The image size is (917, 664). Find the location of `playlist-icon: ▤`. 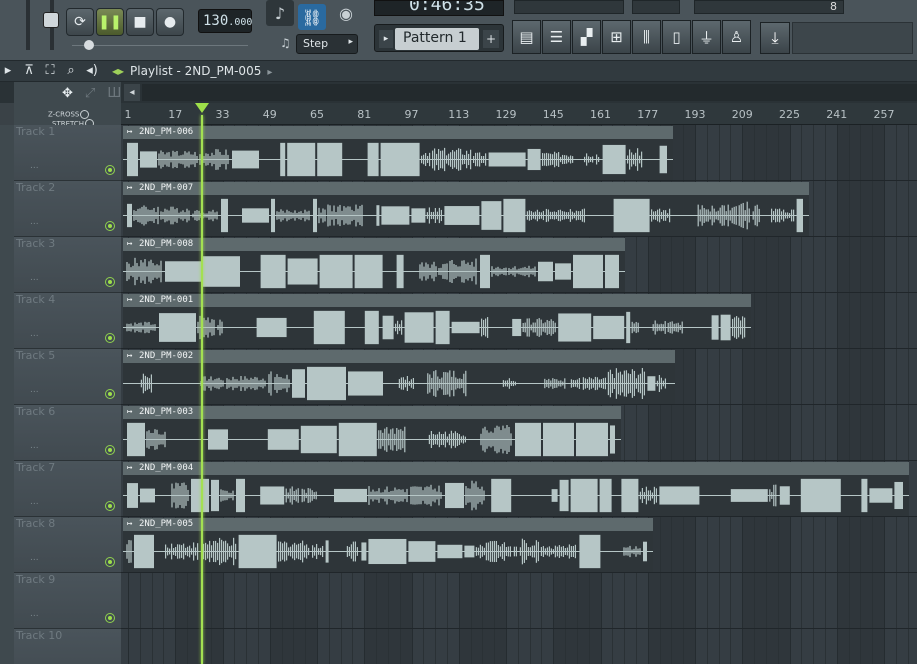

playlist-icon: ▤ is located at coordinates (526, 37).